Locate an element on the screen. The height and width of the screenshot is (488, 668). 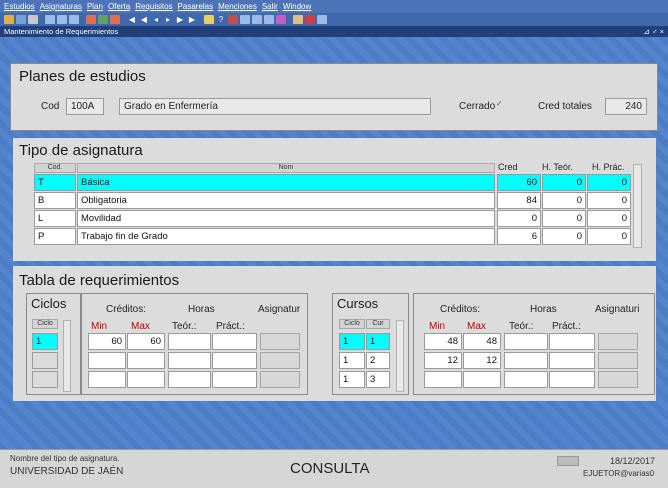
last-record-icon: ▶ is located at coordinates (192, 19).